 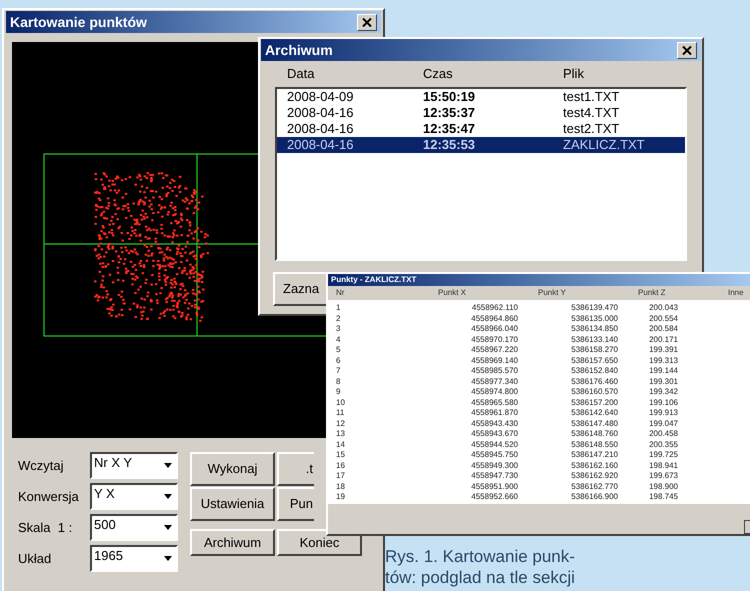 I want to click on table-cell-text: 5386142.640, so click(x=594, y=413).